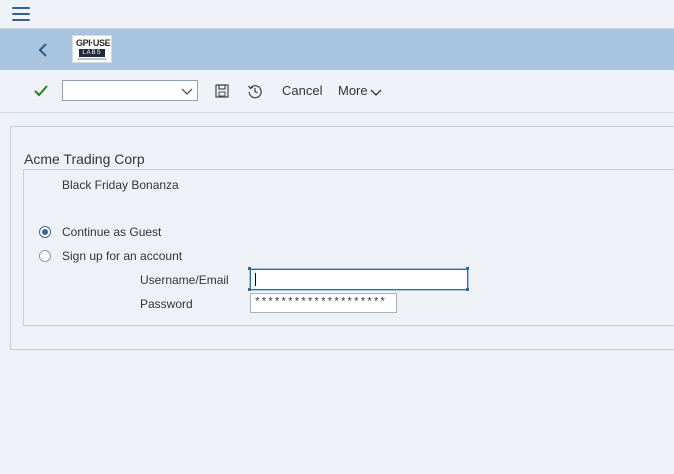  What do you see at coordinates (255, 91) in the screenshot?
I see `history-icon` at bounding box center [255, 91].